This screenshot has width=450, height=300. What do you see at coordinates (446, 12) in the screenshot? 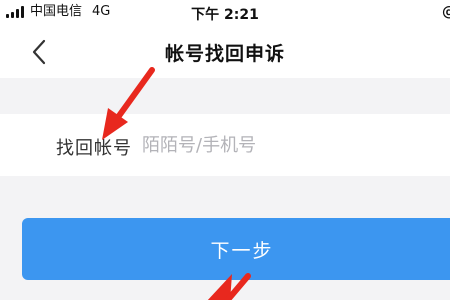
I see `status-right-icon: @` at bounding box center [446, 12].